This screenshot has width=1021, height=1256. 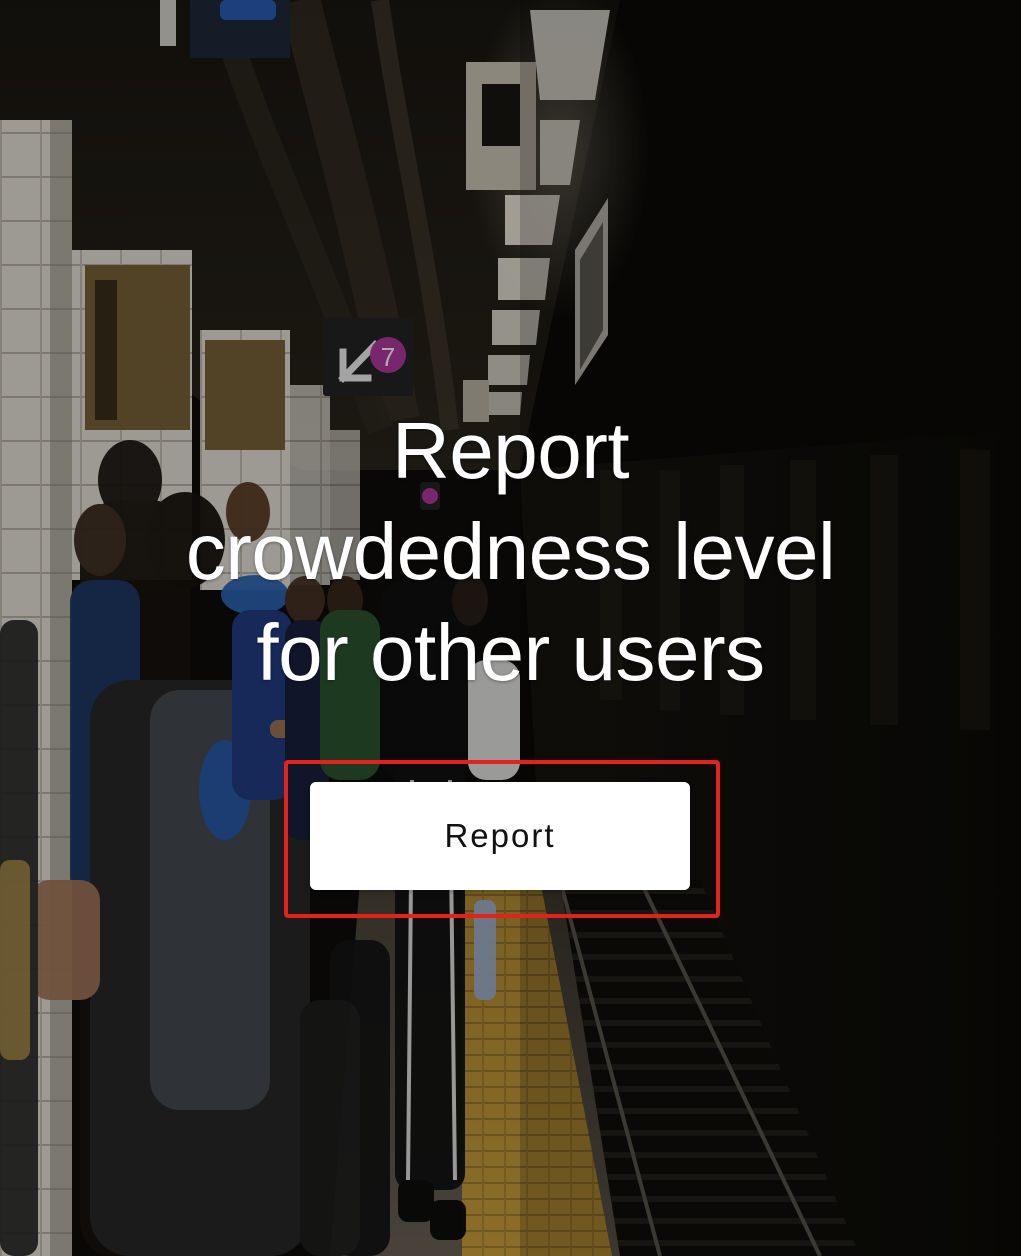 I want to click on headline-line-2: crowdedness level, so click(x=510, y=551).